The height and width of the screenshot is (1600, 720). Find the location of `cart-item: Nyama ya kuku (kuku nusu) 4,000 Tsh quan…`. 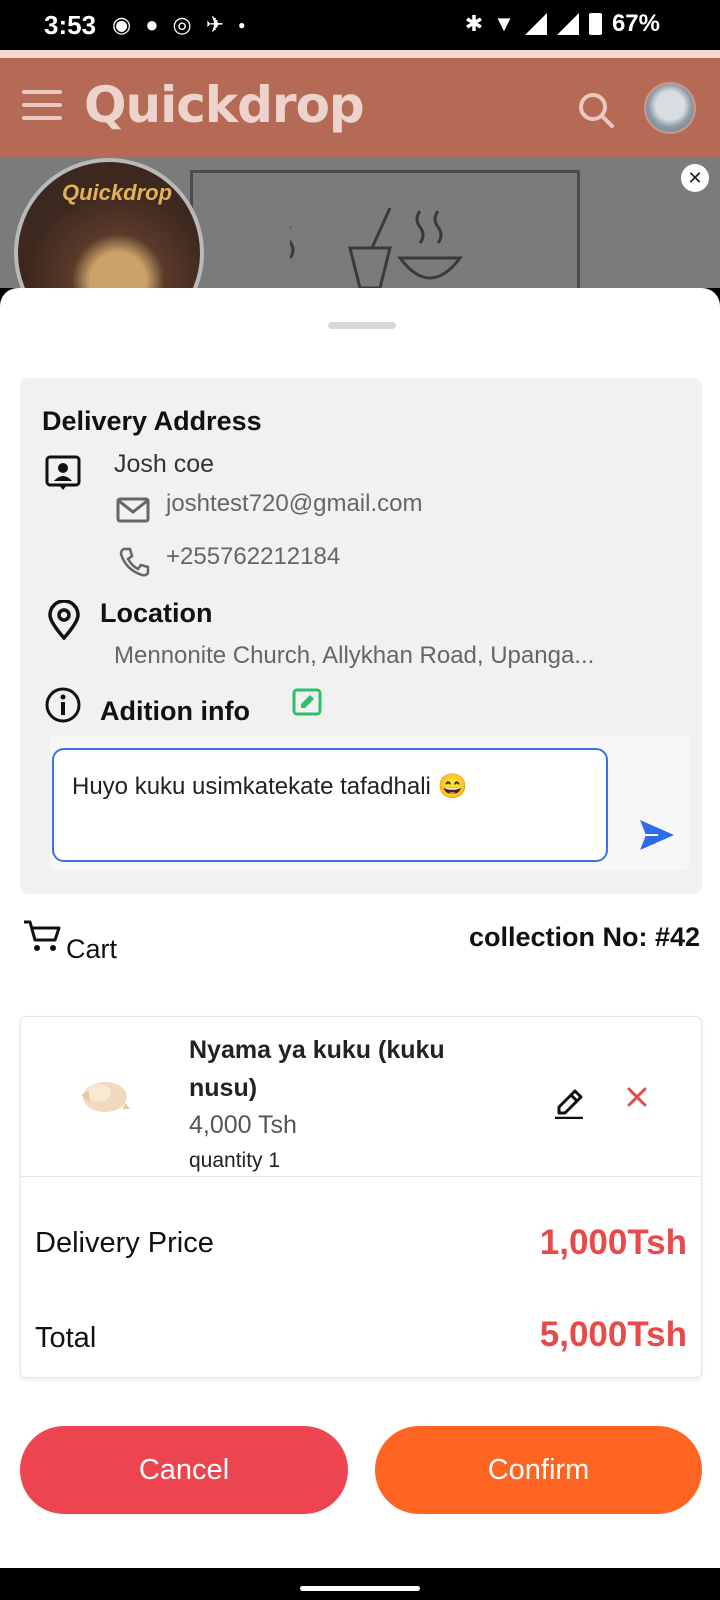

cart-item: Nyama ya kuku (kuku nusu) 4,000 Tsh quan… is located at coordinates (361, 1097).